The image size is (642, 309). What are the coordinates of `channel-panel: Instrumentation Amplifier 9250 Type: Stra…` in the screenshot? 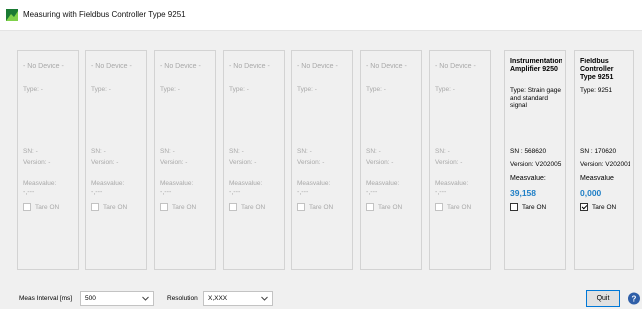 It's located at (535, 160).